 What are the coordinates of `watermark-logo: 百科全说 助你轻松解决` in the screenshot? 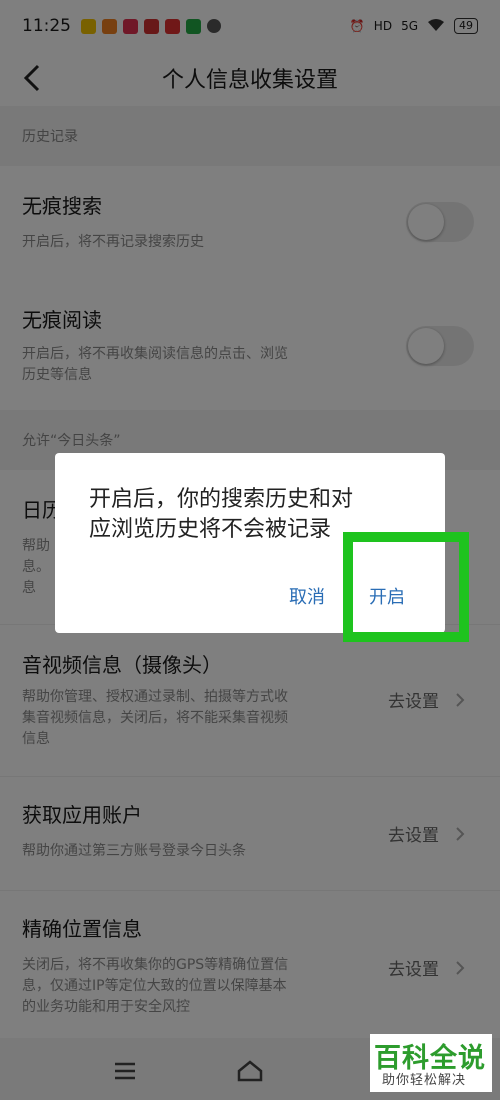 It's located at (431, 1063).